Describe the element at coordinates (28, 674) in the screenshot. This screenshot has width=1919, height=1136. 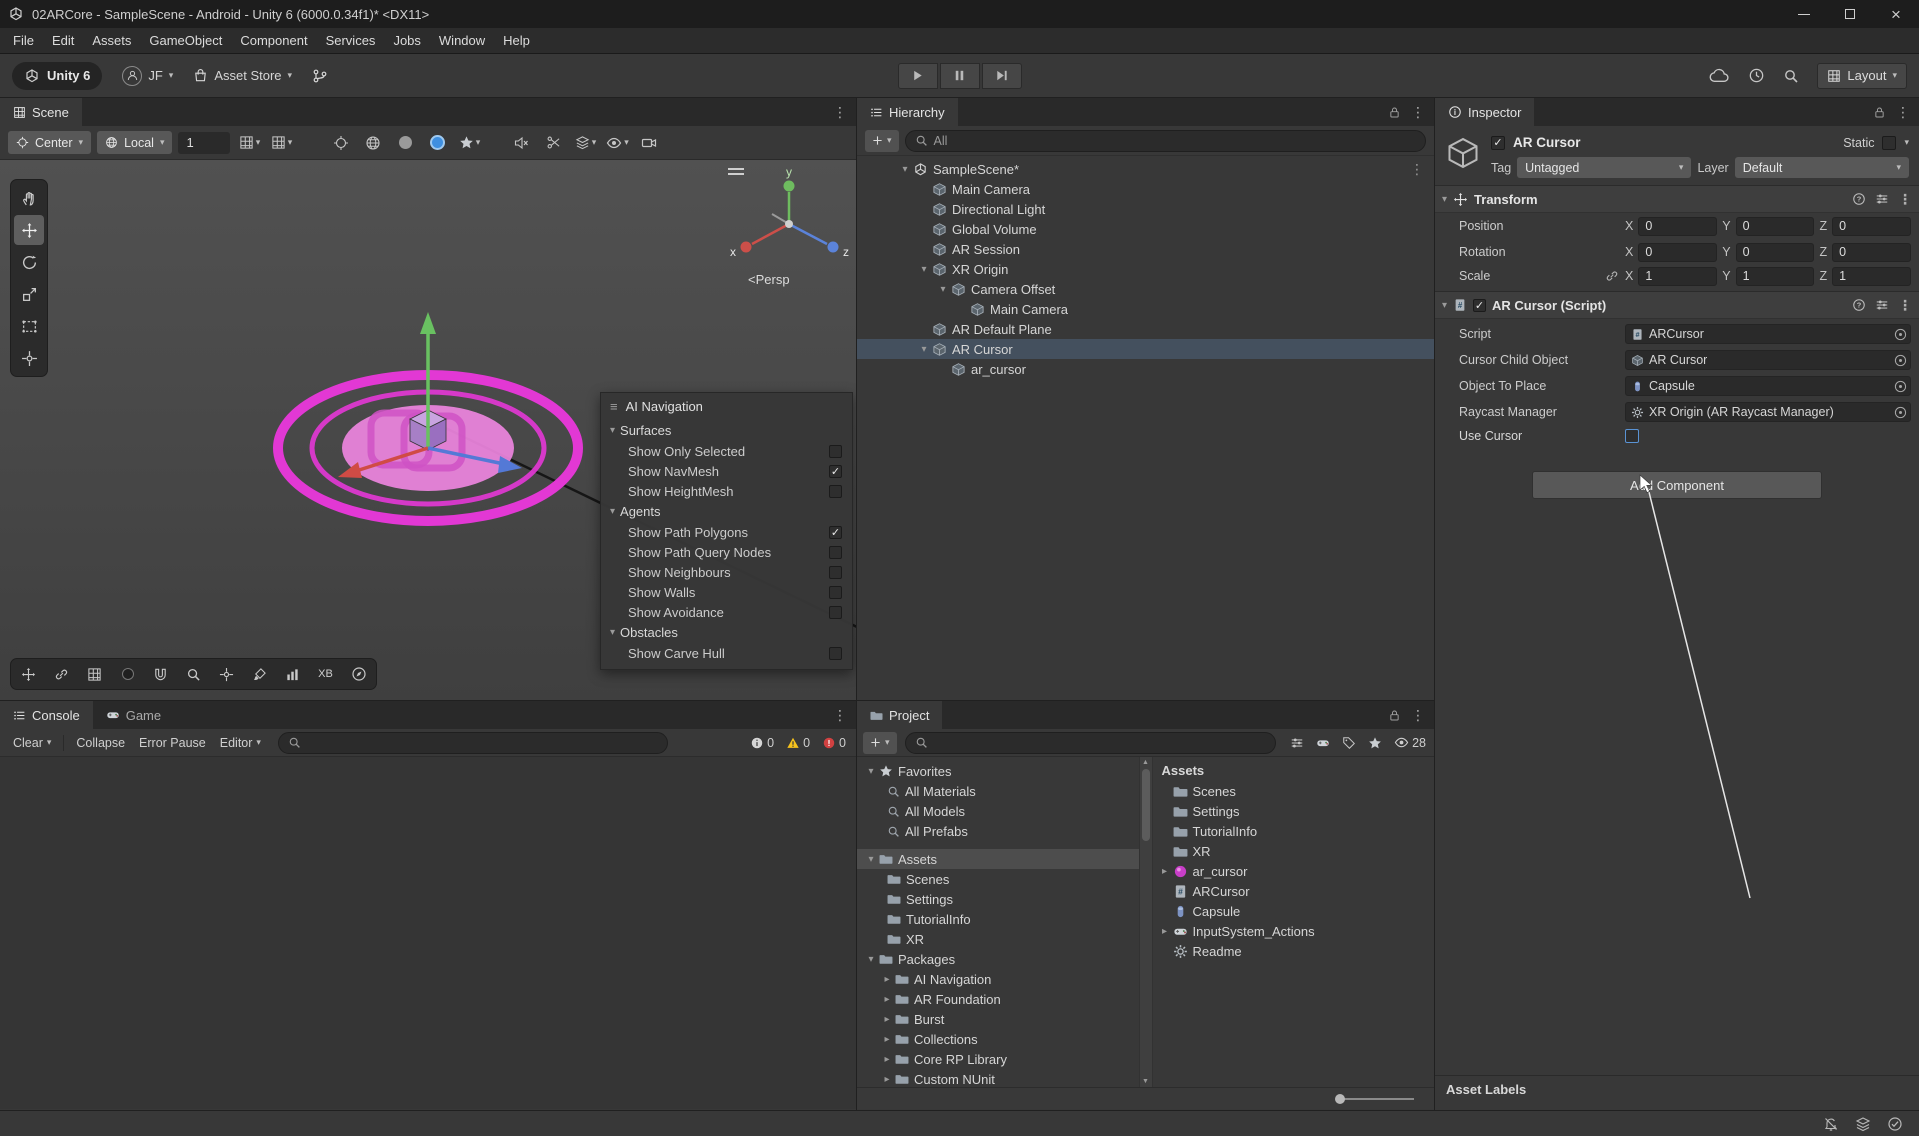
I see `footer-move-button` at that location.